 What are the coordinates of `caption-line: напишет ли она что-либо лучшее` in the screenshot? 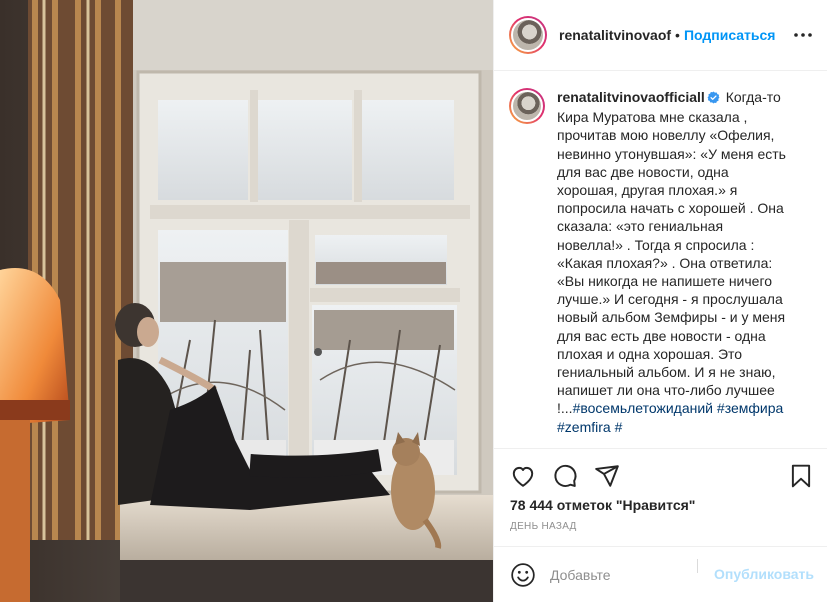 It's located at (666, 390).